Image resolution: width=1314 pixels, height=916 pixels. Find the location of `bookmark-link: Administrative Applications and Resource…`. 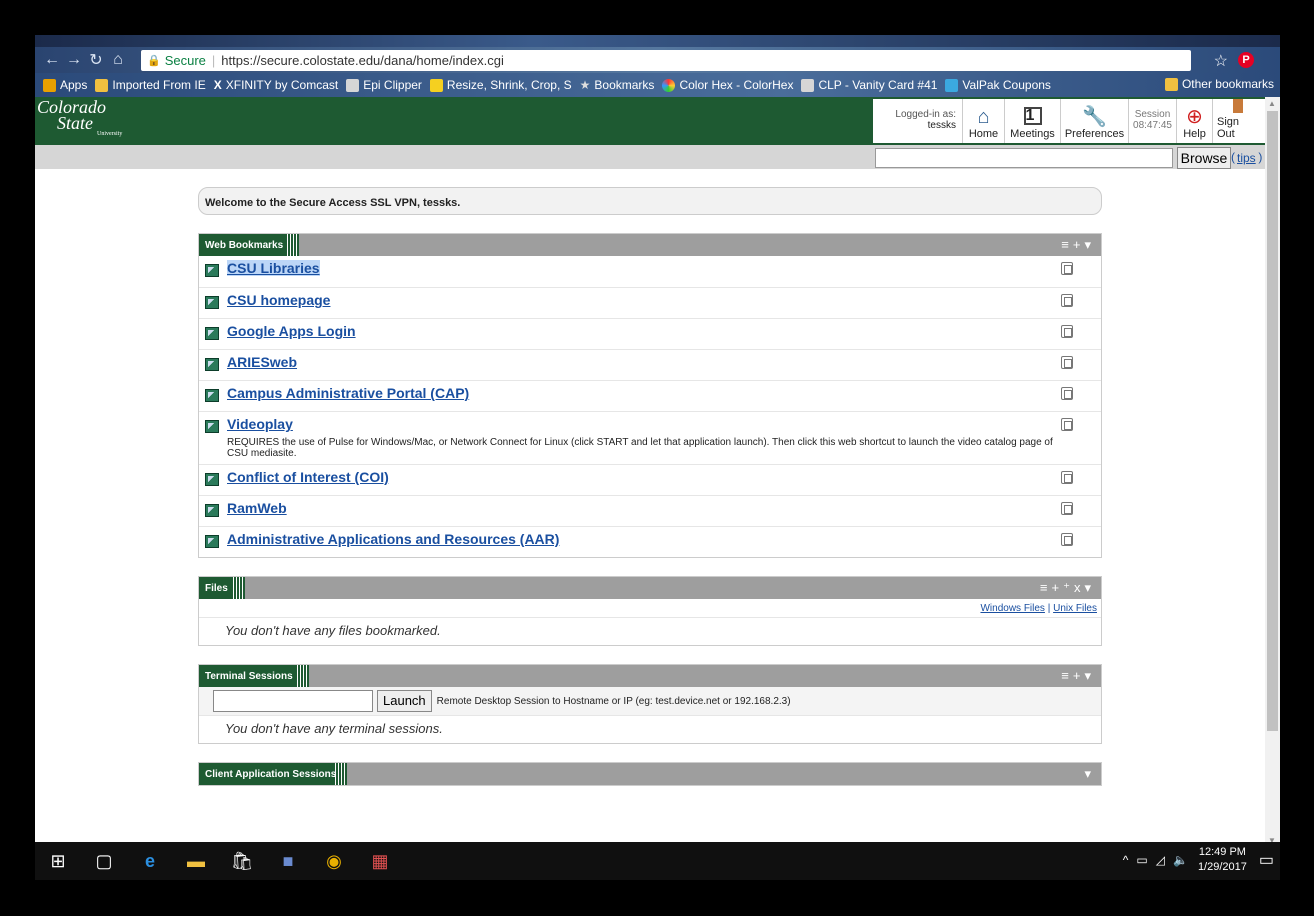

bookmark-link: Administrative Applications and Resource… is located at coordinates (393, 539).